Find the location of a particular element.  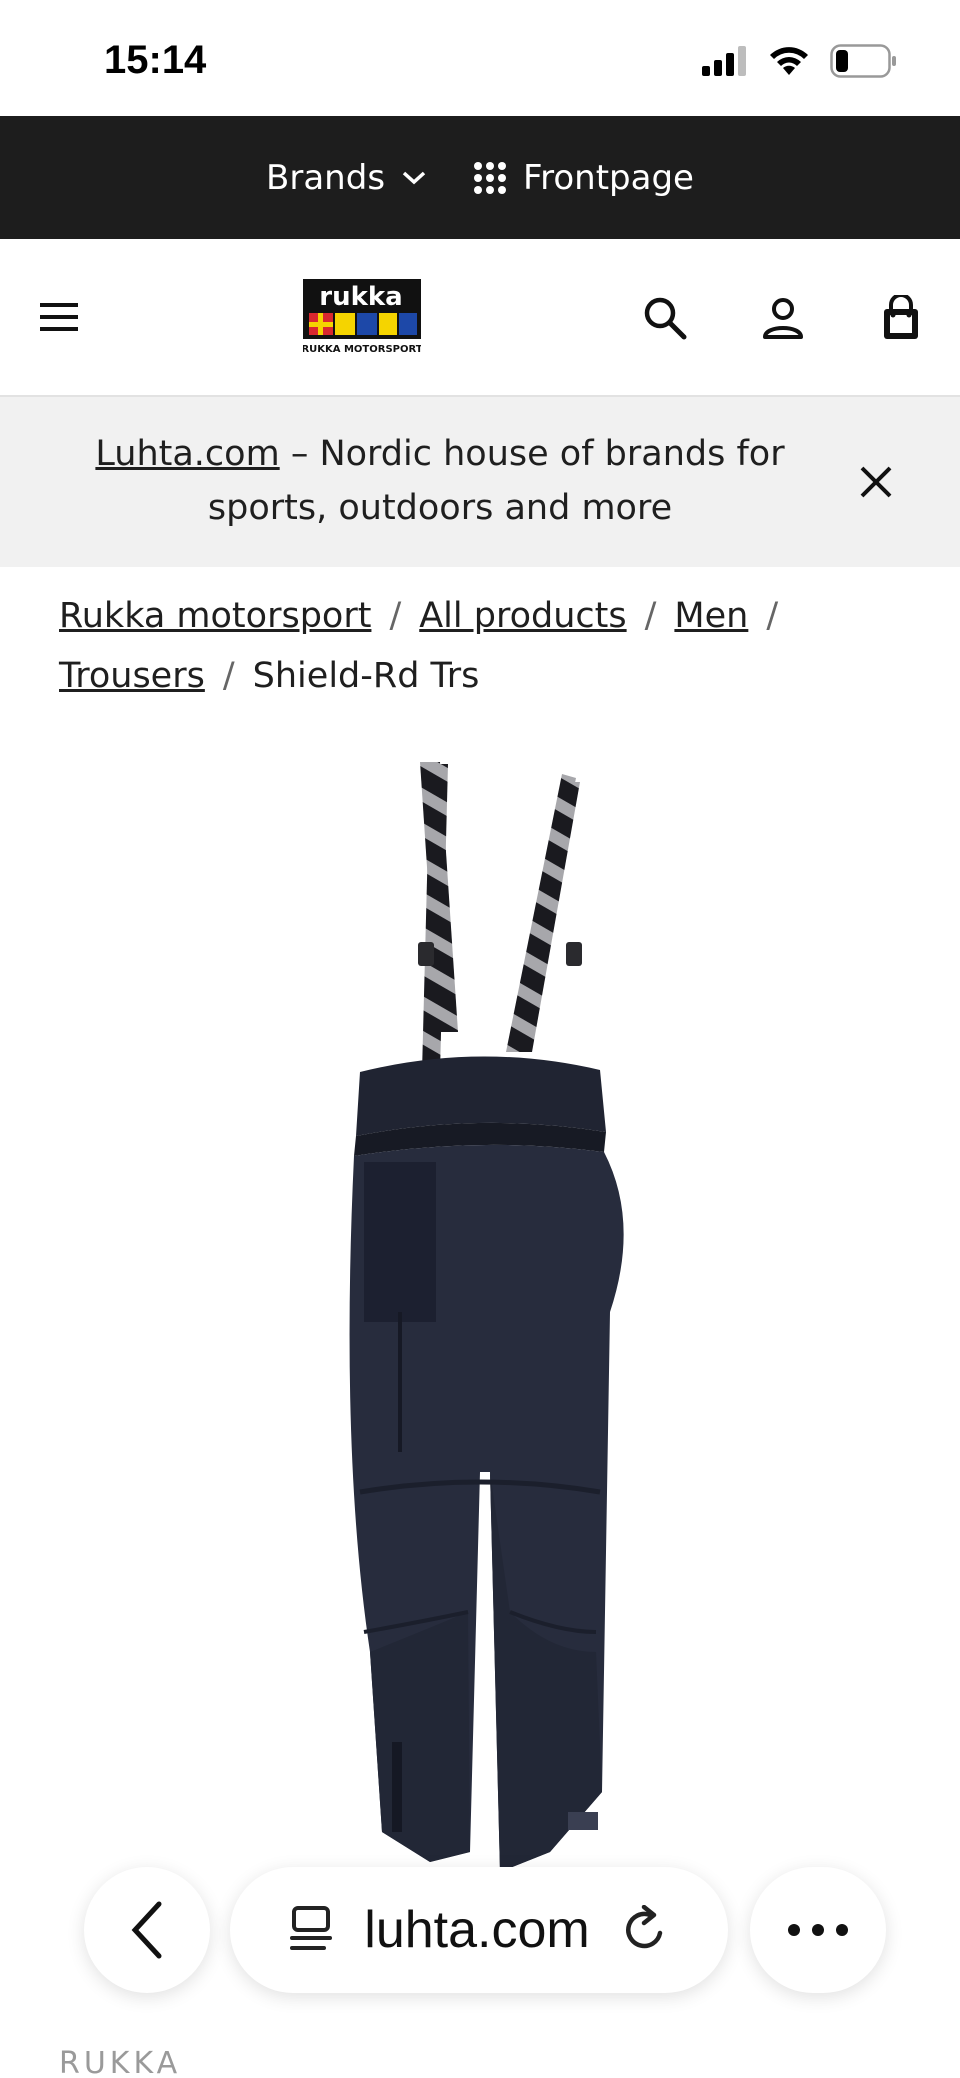

address-bar: luhta.com is located at coordinates (479, 1930).